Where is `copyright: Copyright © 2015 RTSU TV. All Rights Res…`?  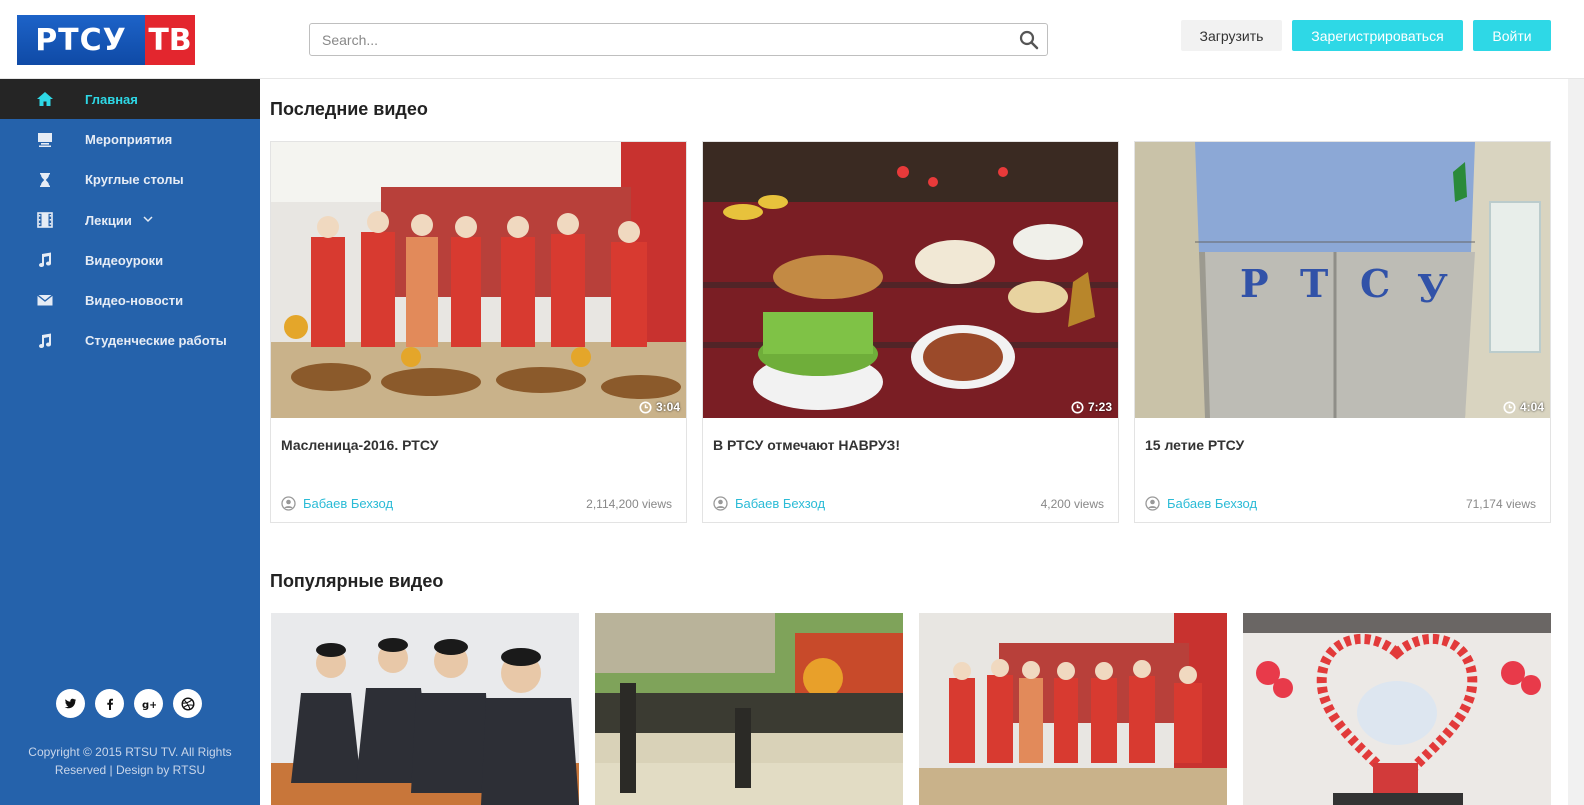 copyright: Copyright © 2015 RTSU TV. All Rights Res… is located at coordinates (130, 761).